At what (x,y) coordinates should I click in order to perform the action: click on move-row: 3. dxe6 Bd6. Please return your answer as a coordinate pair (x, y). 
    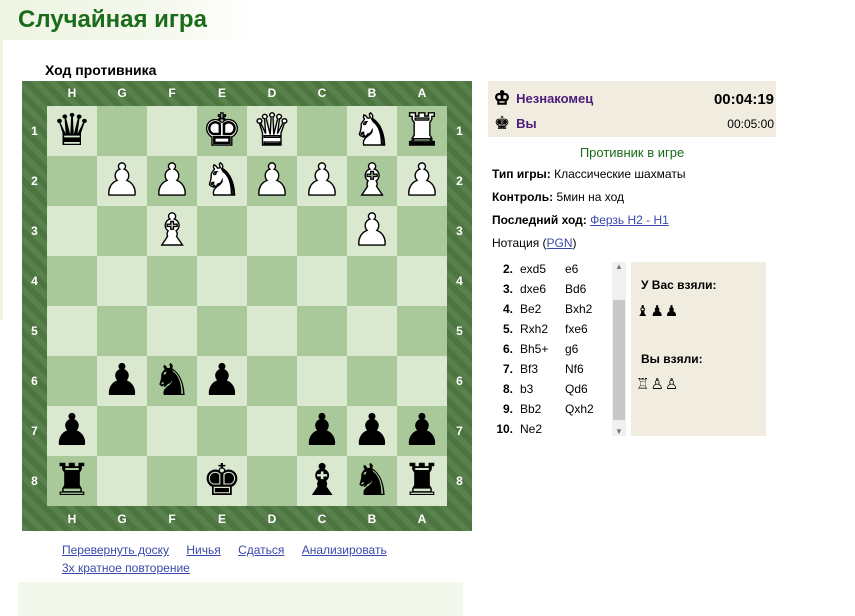
    Looking at the image, I should click on (550, 292).